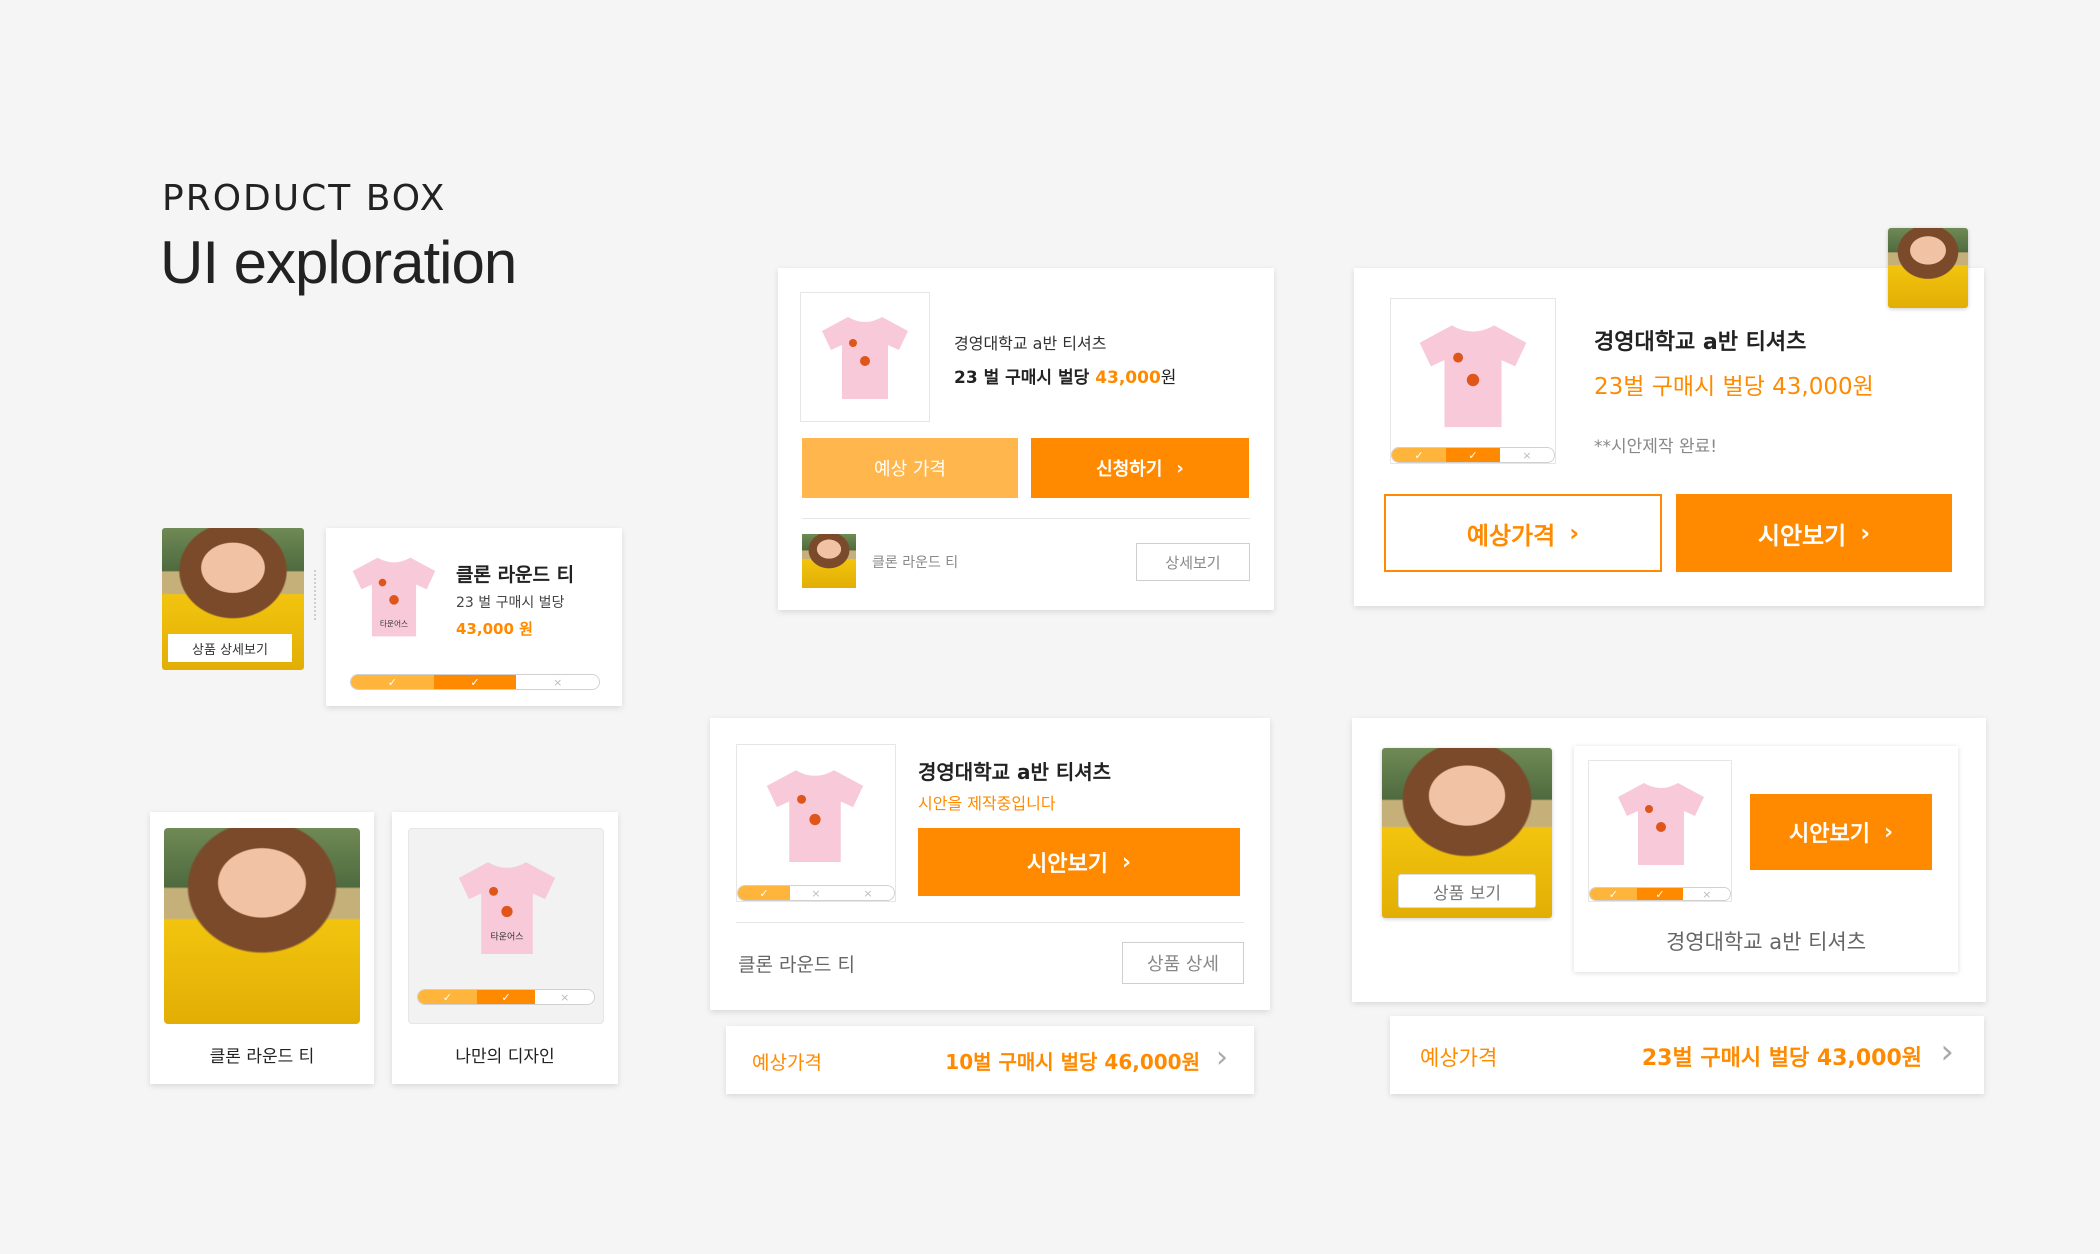 Image resolution: width=2100 pixels, height=1254 pixels. Describe the element at coordinates (262, 926) in the screenshot. I see `product-photo` at that location.